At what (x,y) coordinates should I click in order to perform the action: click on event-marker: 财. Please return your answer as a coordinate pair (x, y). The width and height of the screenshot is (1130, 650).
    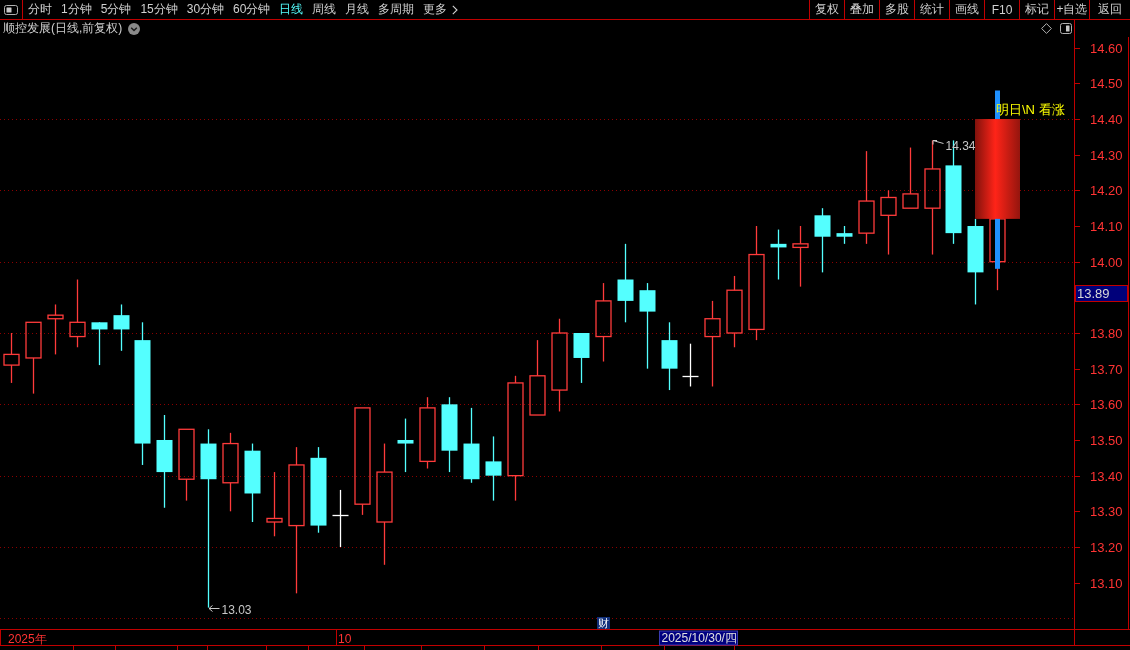
    Looking at the image, I should click on (603, 623).